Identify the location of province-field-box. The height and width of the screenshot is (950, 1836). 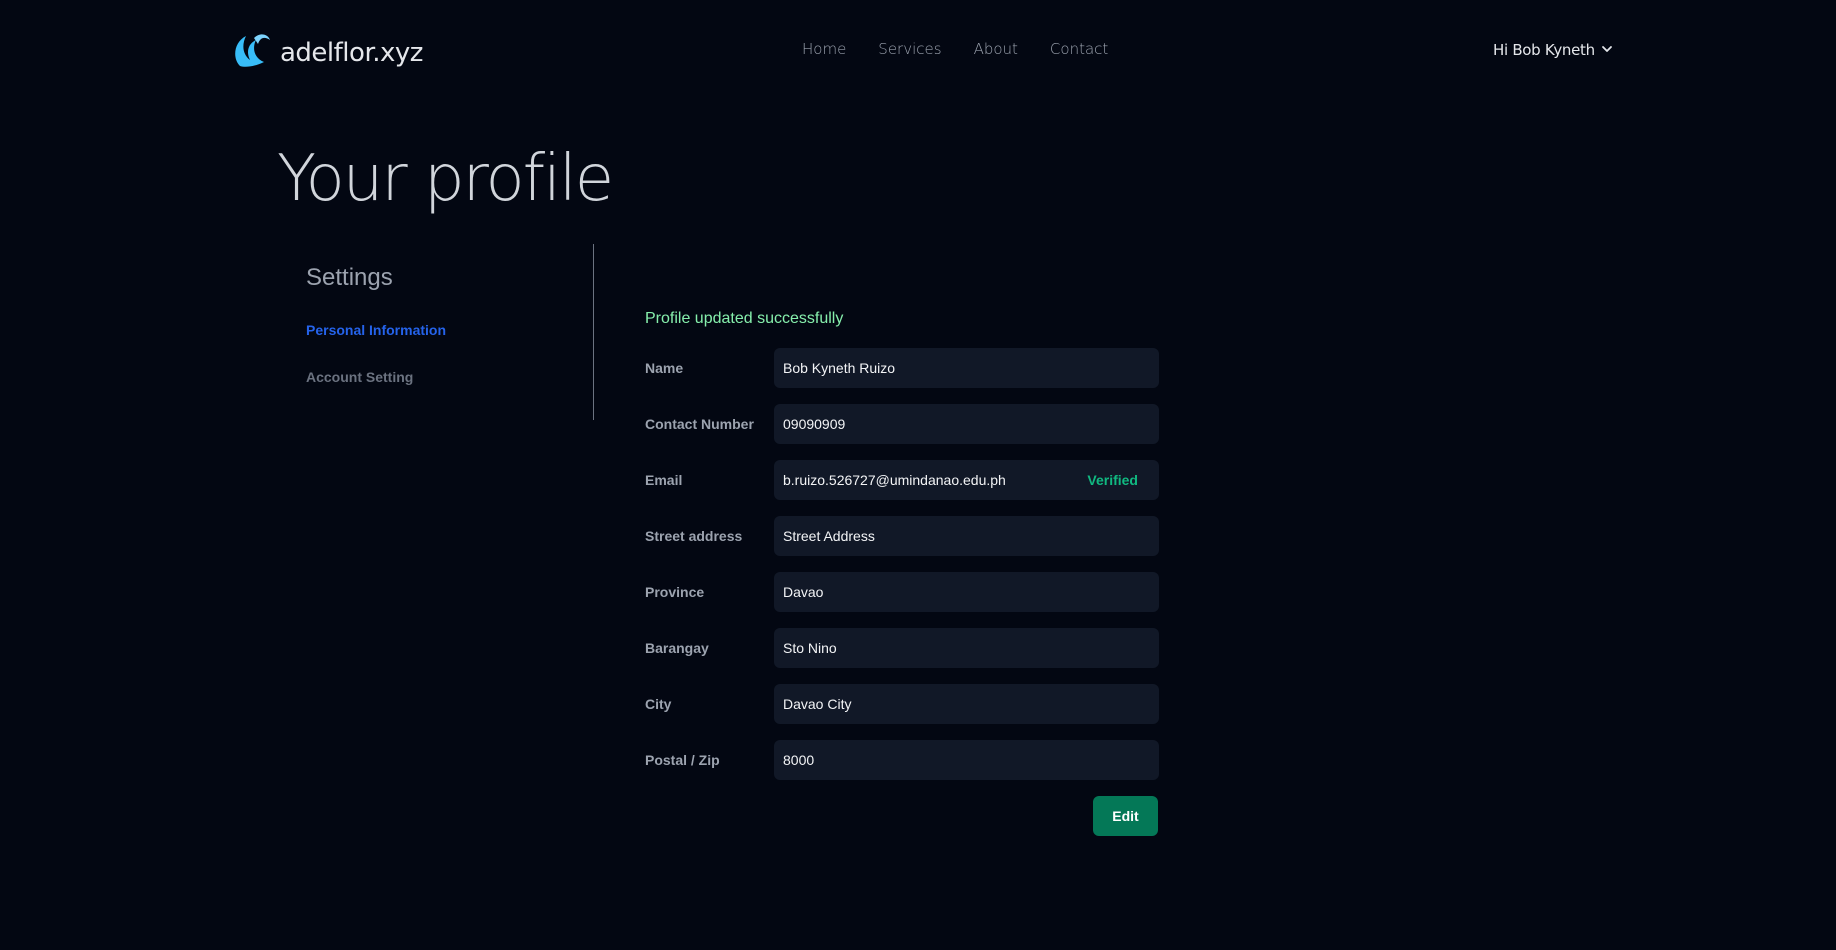
(966, 592).